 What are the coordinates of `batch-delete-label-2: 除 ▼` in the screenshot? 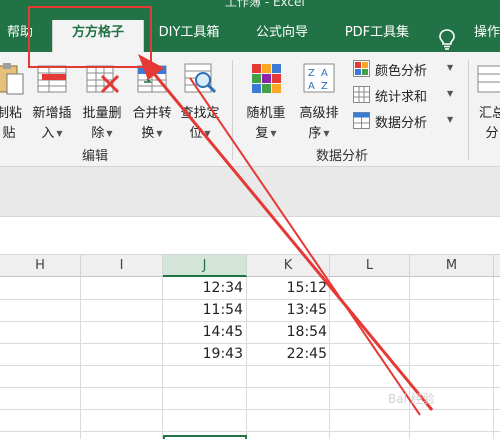 It's located at (102, 133).